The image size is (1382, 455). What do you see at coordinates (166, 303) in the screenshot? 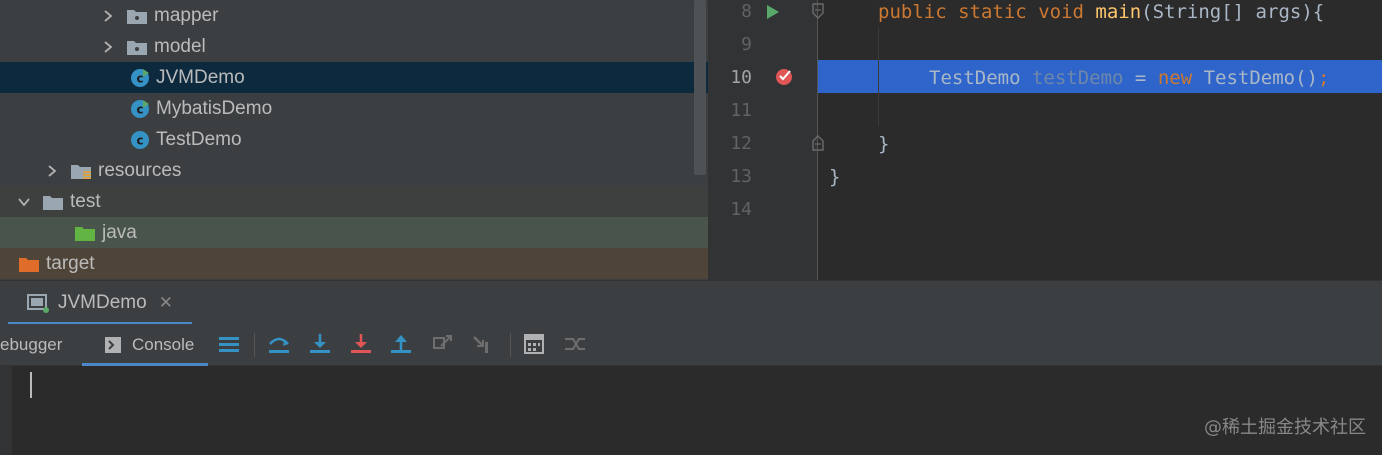
I see `close-icon: ✕` at bounding box center [166, 303].